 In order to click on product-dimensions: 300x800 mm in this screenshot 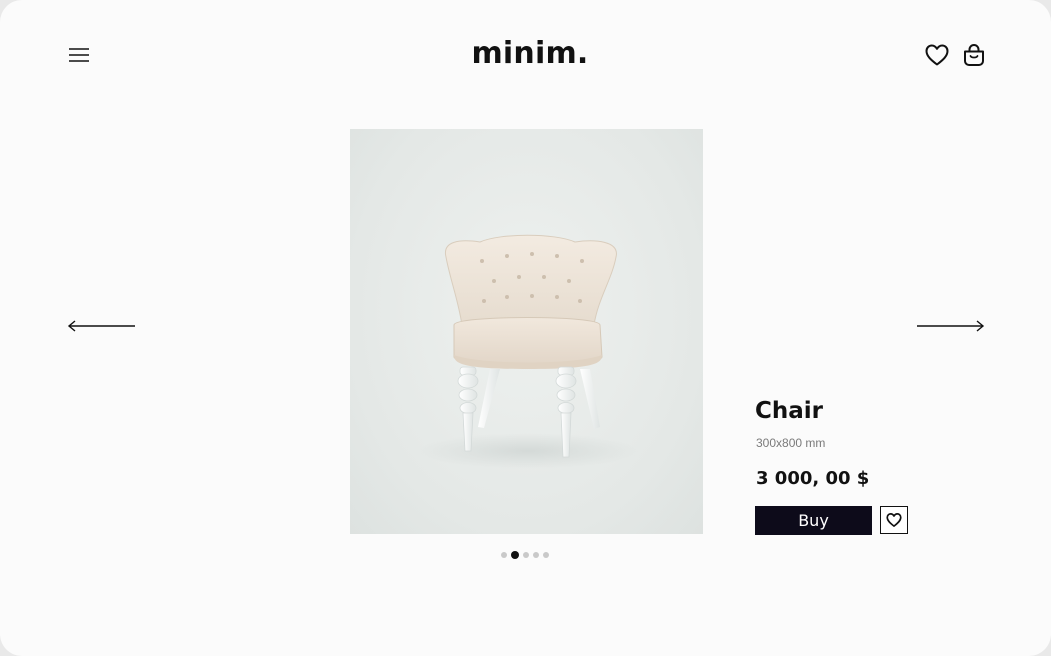, I will do `click(791, 443)`.